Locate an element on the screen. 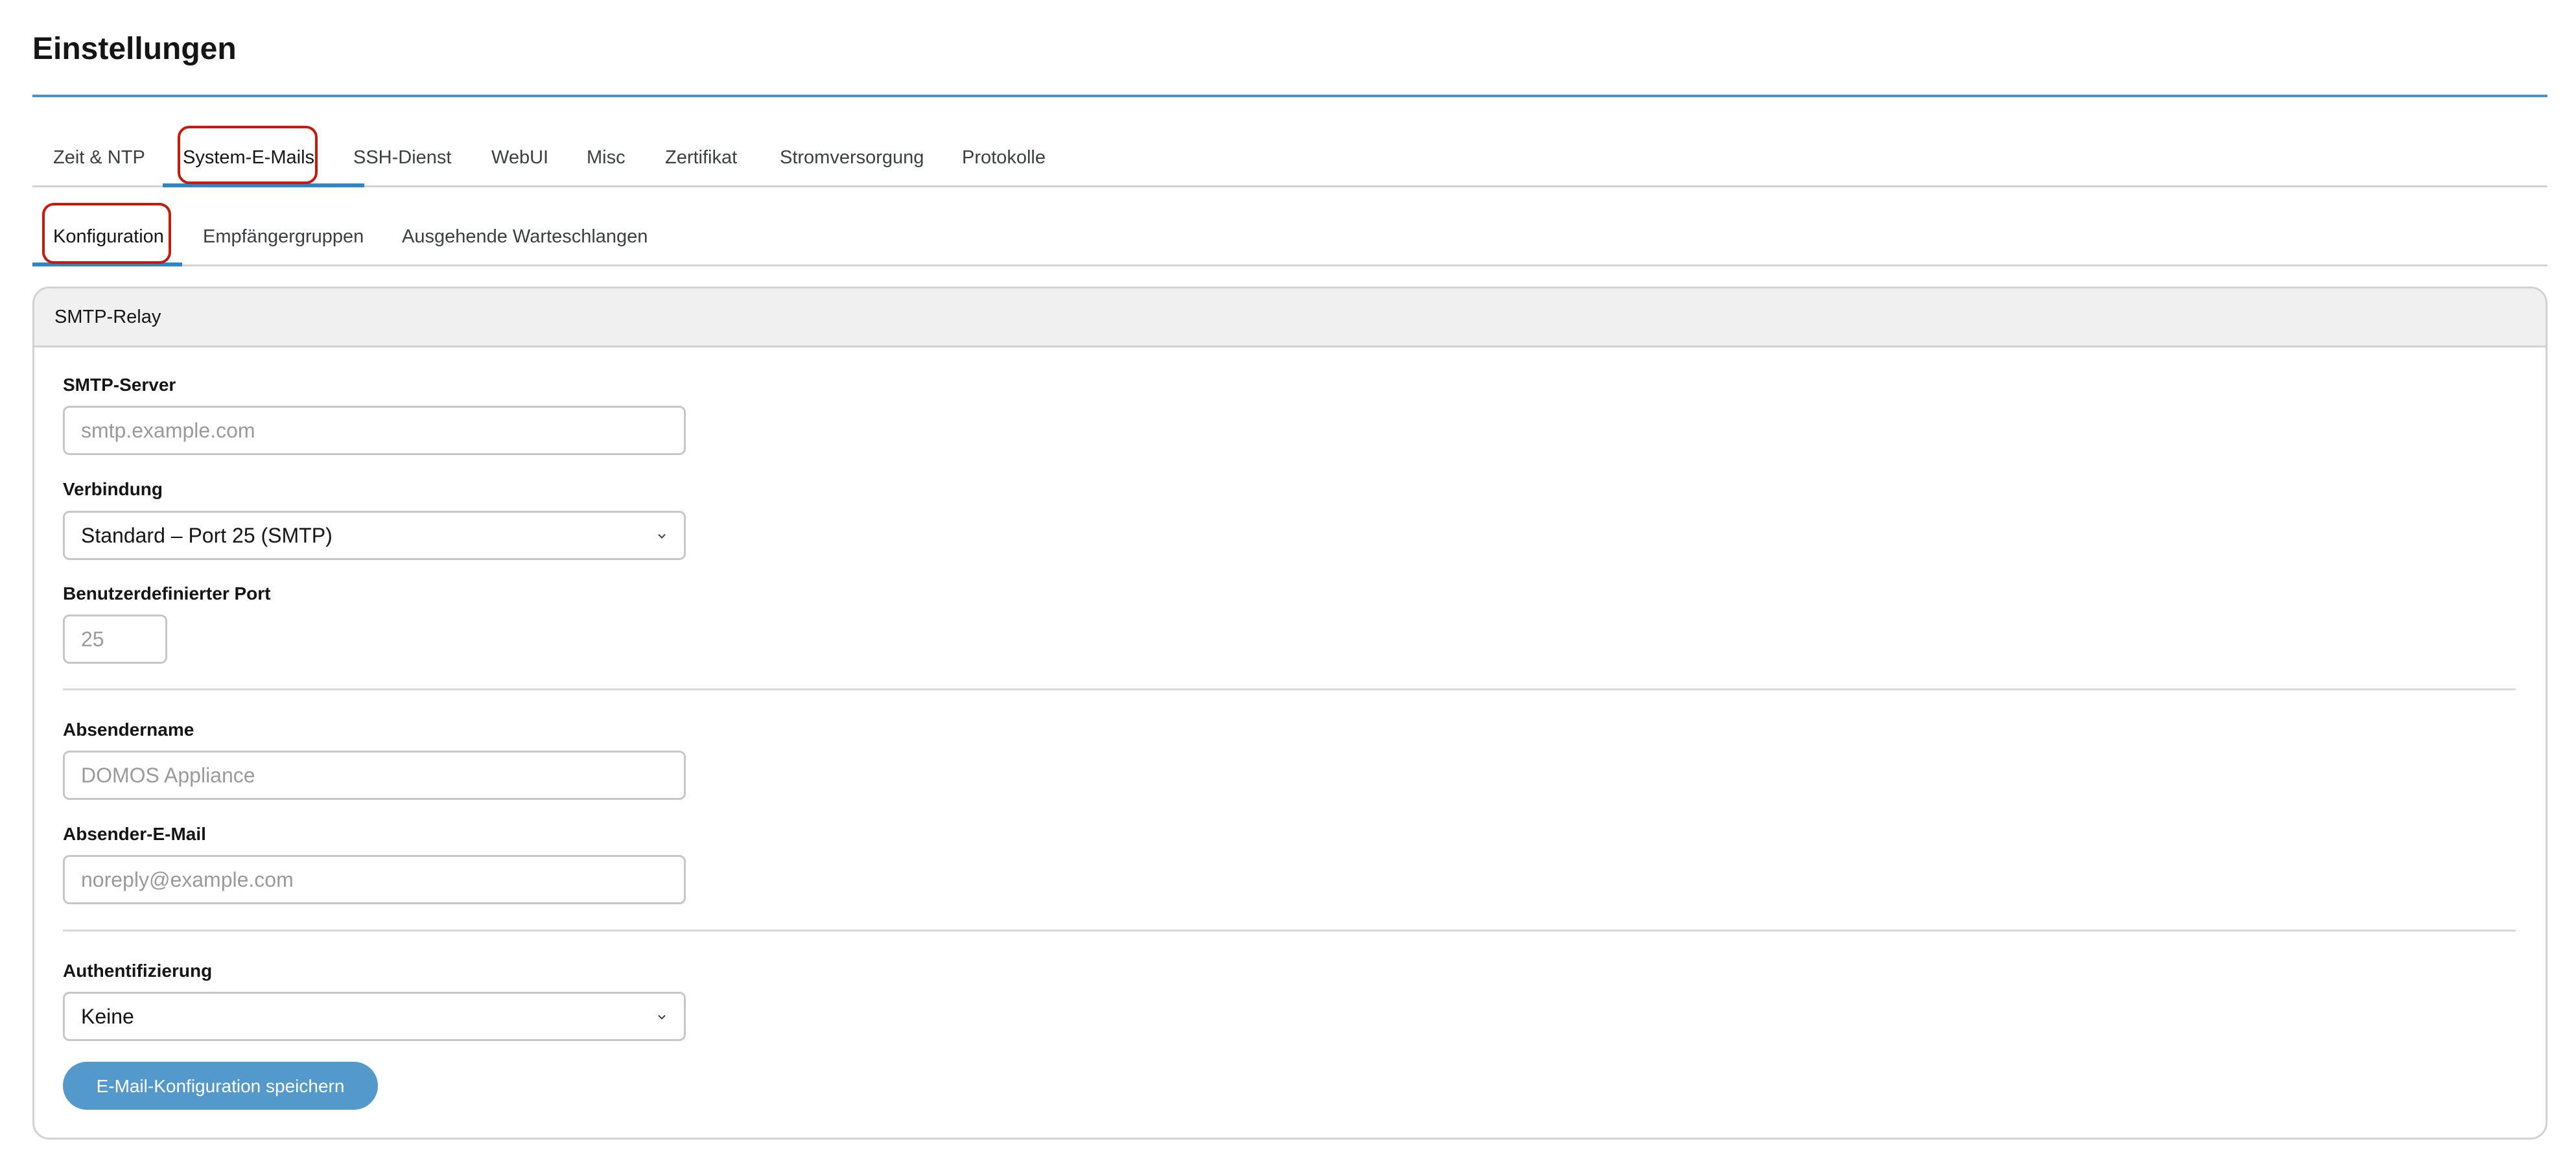 The width and height of the screenshot is (2576, 1159). active-subtab-indicator is located at coordinates (107, 264).